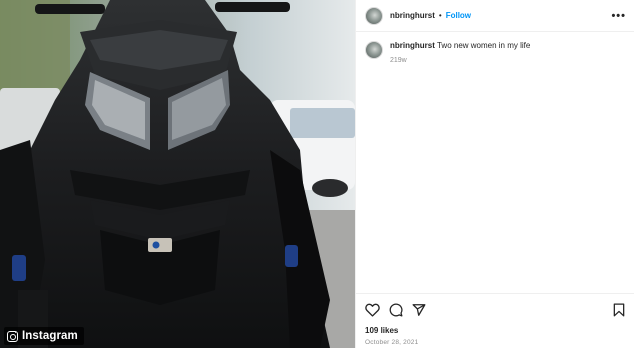 The image size is (634, 348). What do you see at coordinates (374, 15) in the screenshot?
I see `avatar` at bounding box center [374, 15].